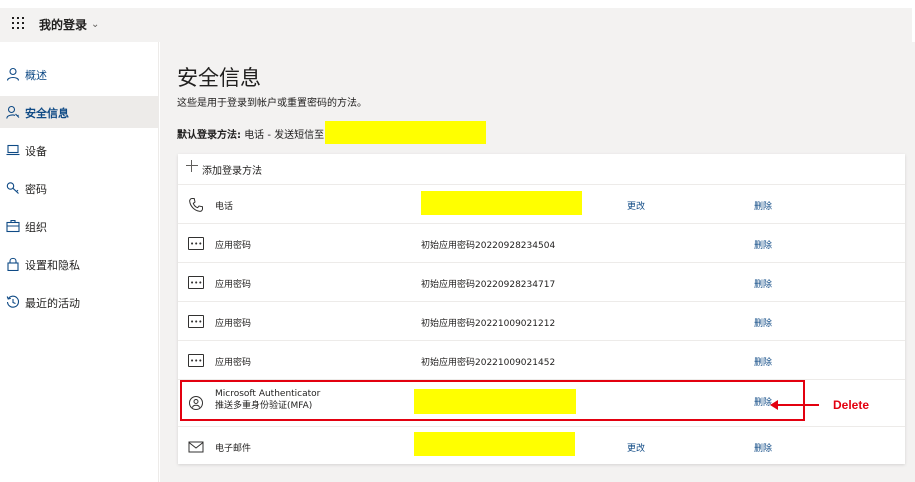 This screenshot has height=482, width=915. I want to click on annotation-label: Delete, so click(851, 405).